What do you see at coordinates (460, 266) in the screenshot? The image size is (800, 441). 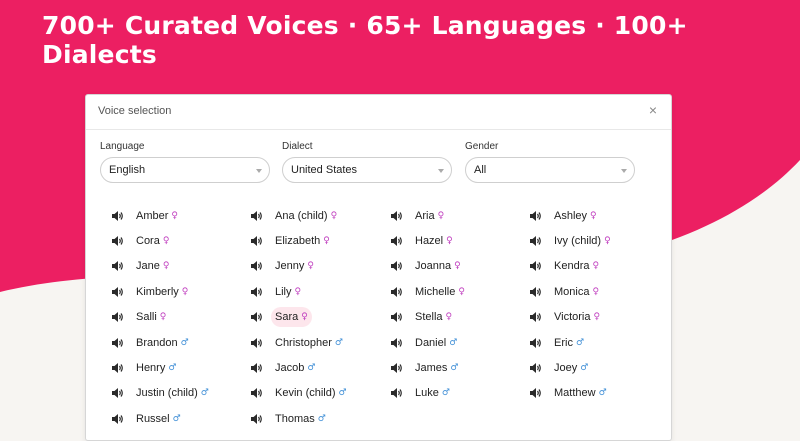 I see `voice-item: Joanna ♀` at bounding box center [460, 266].